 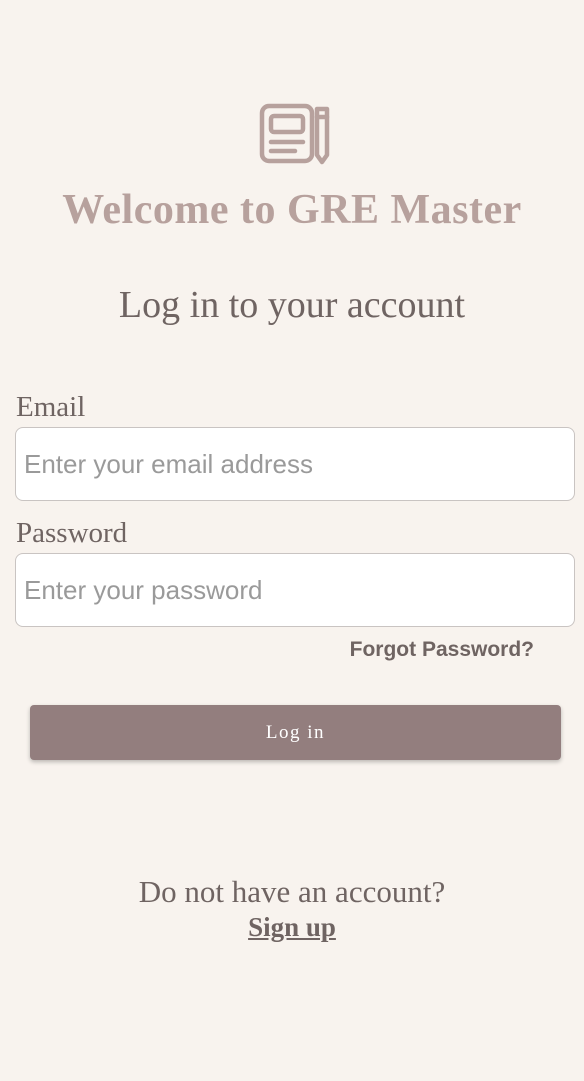 I want to click on notebook-pencil-icon, so click(x=294, y=134).